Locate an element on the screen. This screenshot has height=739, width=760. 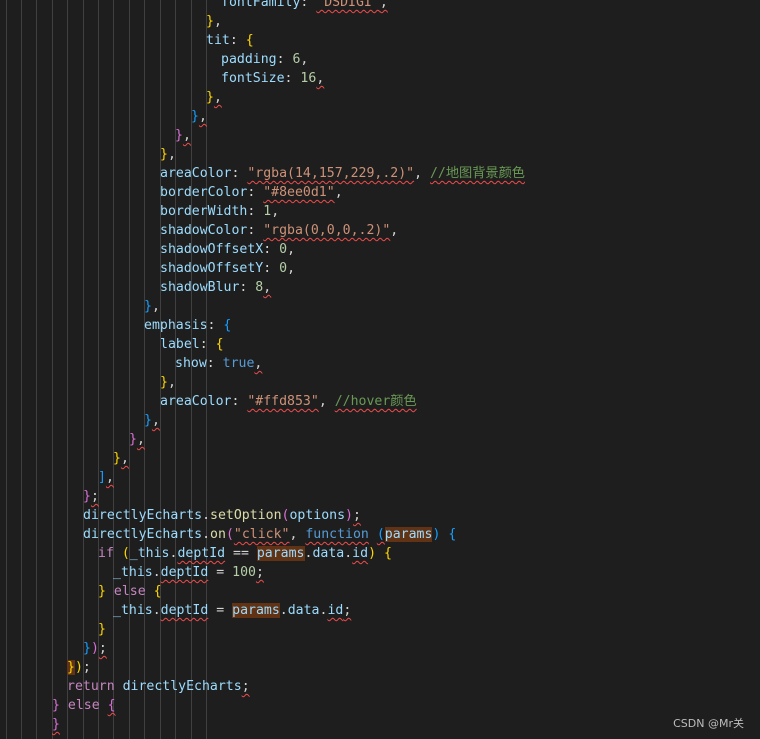
code-token: directlyEcharts is located at coordinates (143, 515).